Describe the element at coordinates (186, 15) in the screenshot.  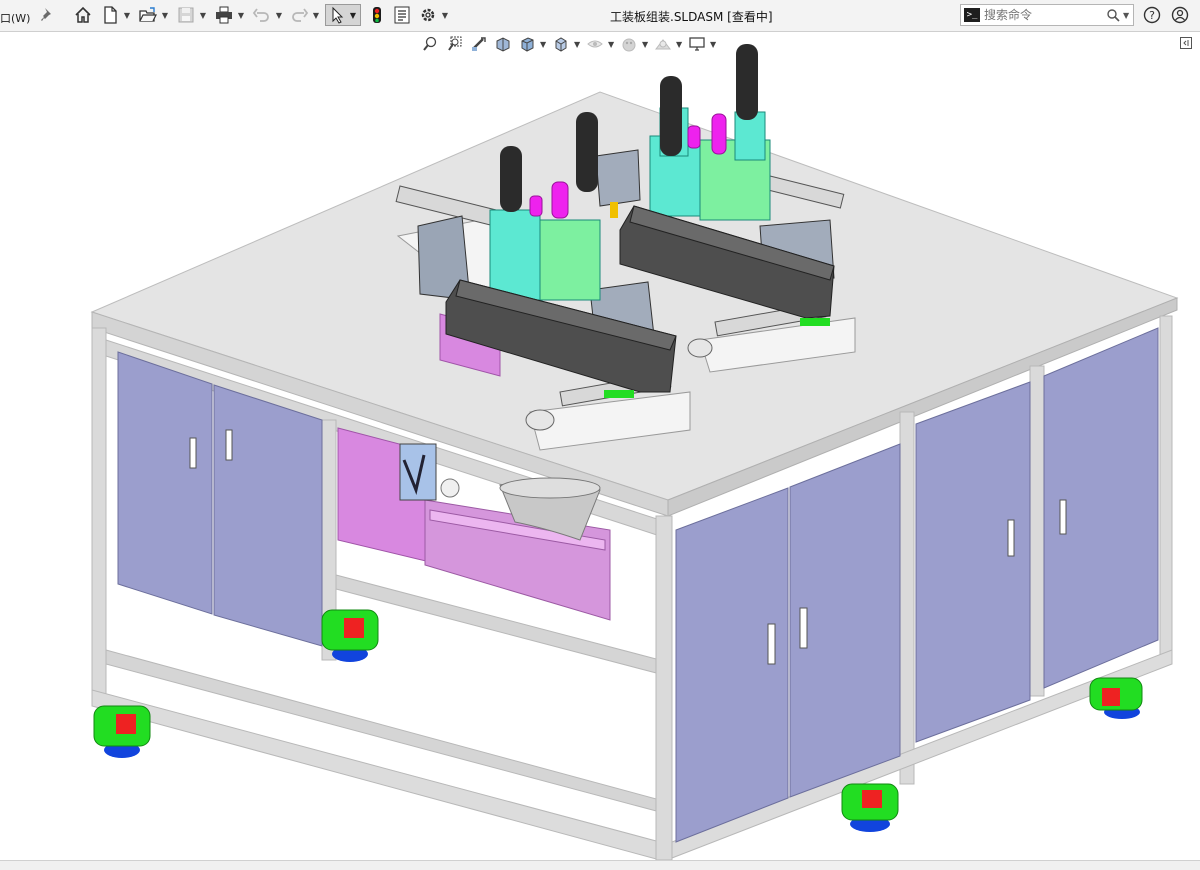
I see `save-icon` at that location.